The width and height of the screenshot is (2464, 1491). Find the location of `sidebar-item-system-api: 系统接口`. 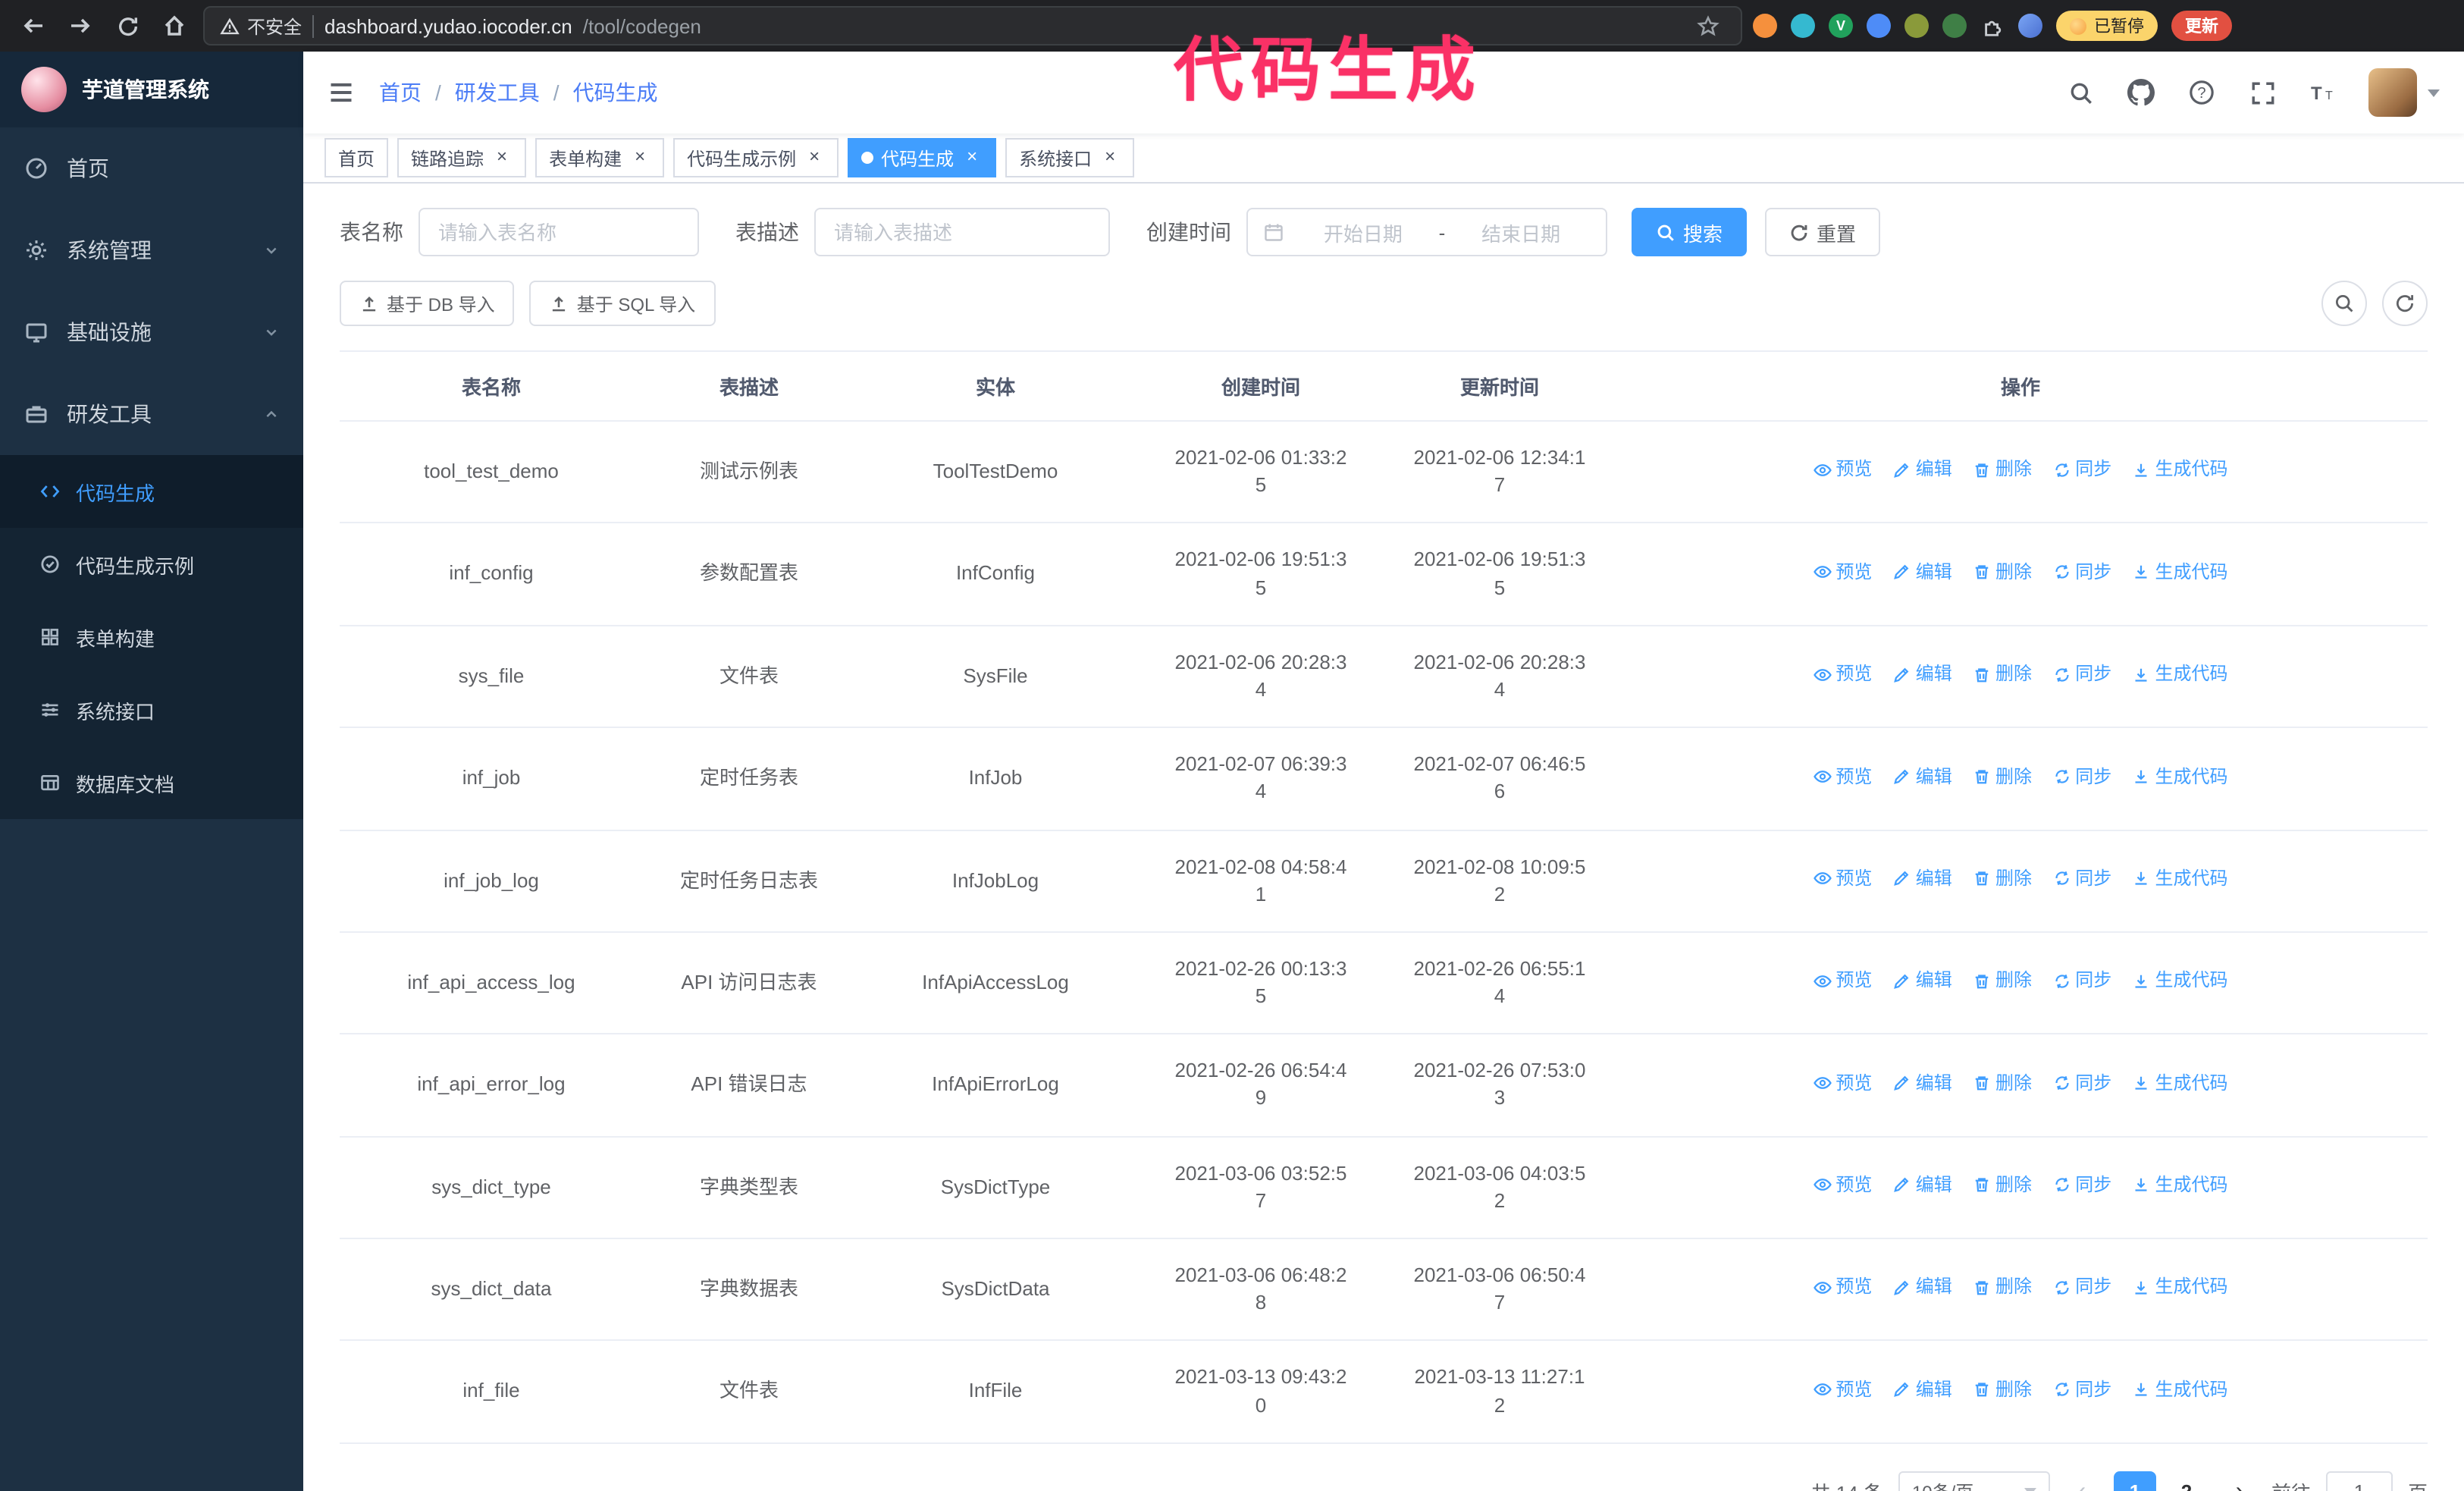

sidebar-item-system-api: 系统接口 is located at coordinates (151, 709).